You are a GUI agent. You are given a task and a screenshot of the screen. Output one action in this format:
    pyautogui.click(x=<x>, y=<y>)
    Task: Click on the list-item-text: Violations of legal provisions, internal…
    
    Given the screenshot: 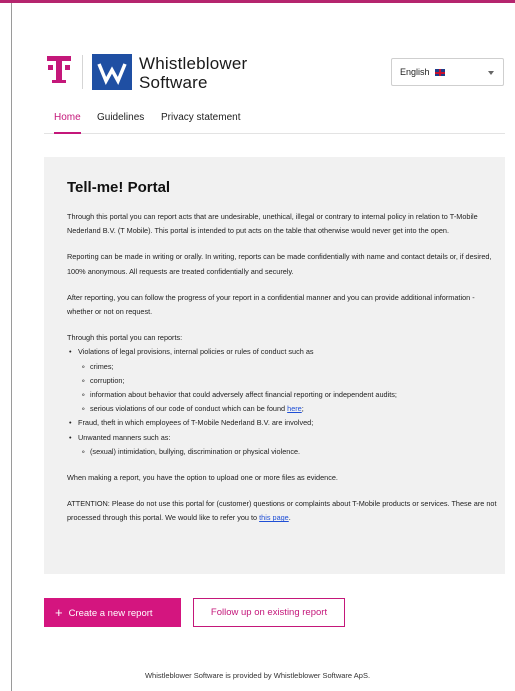 What is the action you would take?
    pyautogui.click(x=196, y=352)
    